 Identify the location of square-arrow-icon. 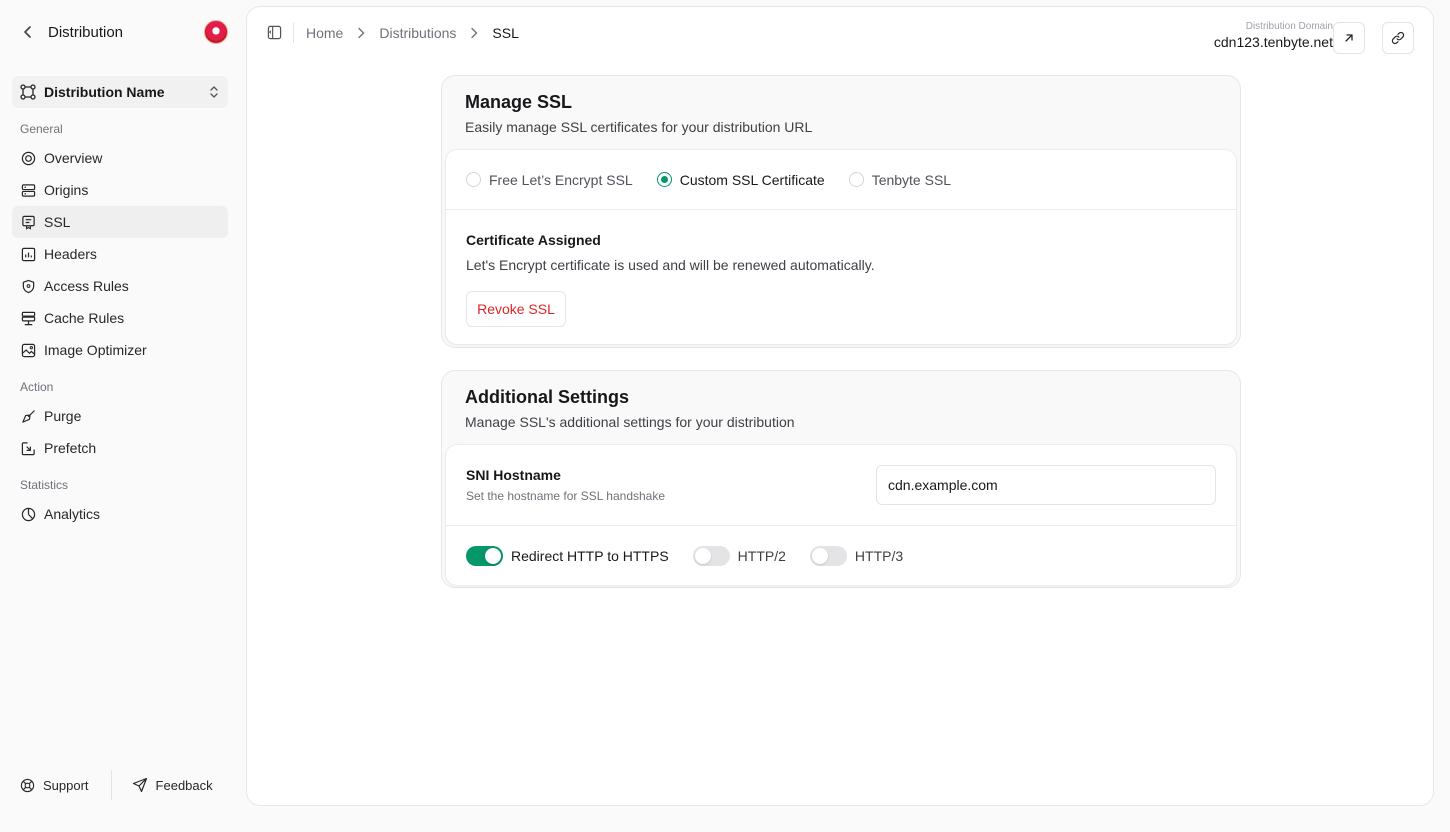
(28, 448).